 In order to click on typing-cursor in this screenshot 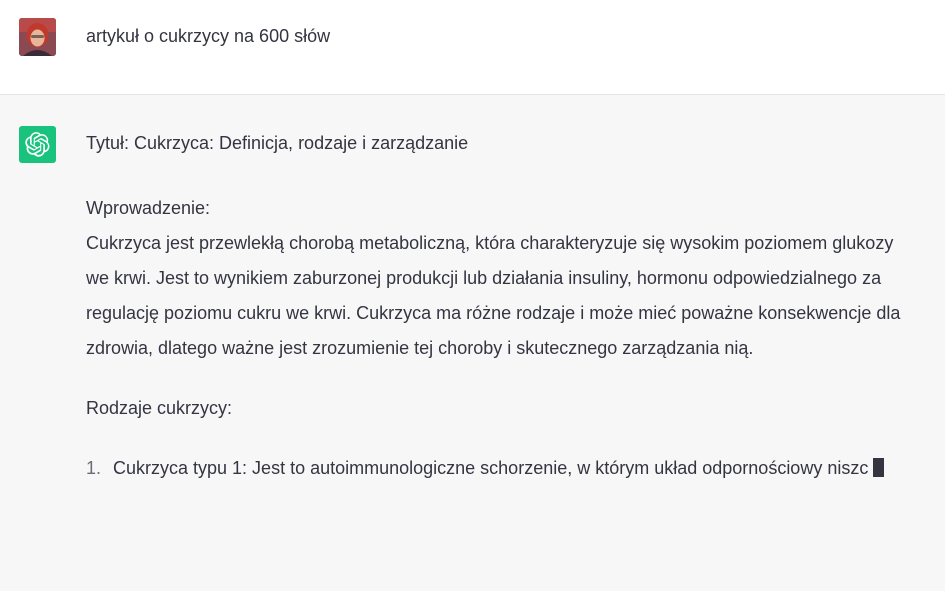, I will do `click(879, 467)`.